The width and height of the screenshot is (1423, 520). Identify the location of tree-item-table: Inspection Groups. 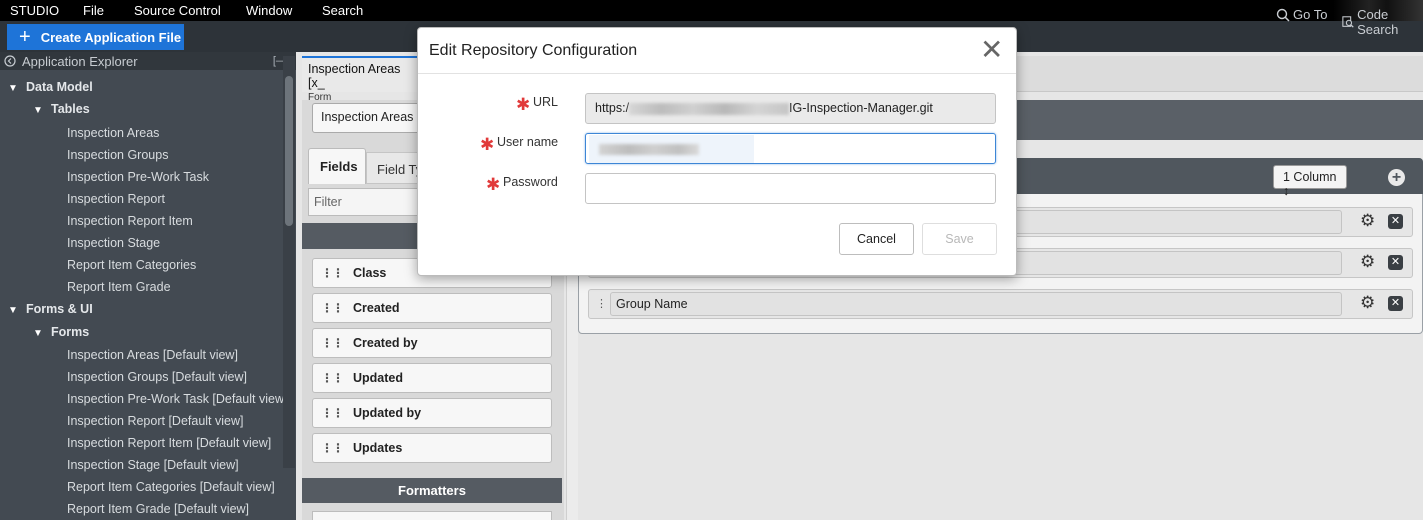
(117, 155).